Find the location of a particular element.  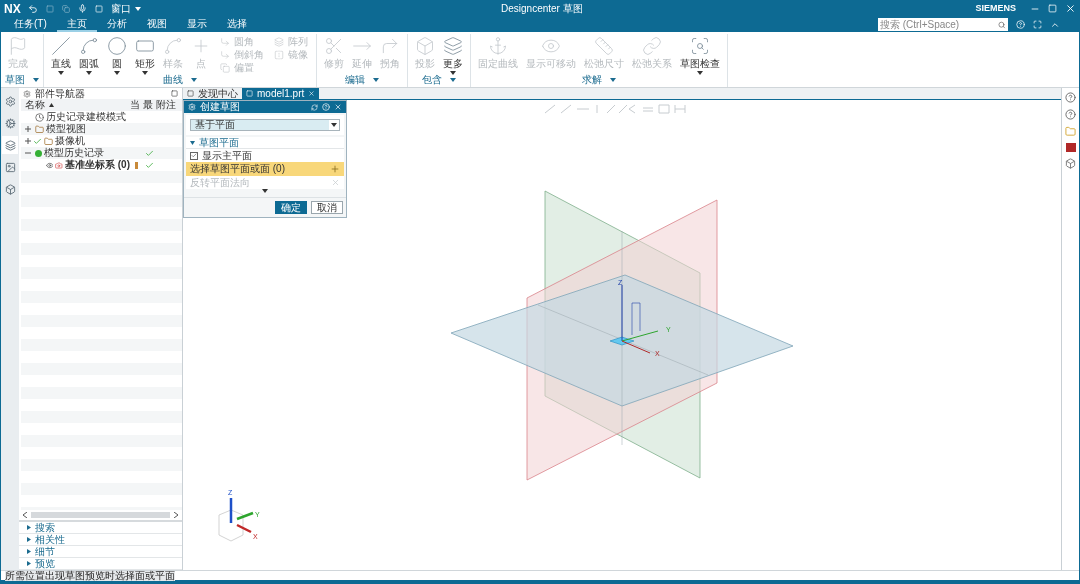

box-icon is located at coordinates (1070, 163).